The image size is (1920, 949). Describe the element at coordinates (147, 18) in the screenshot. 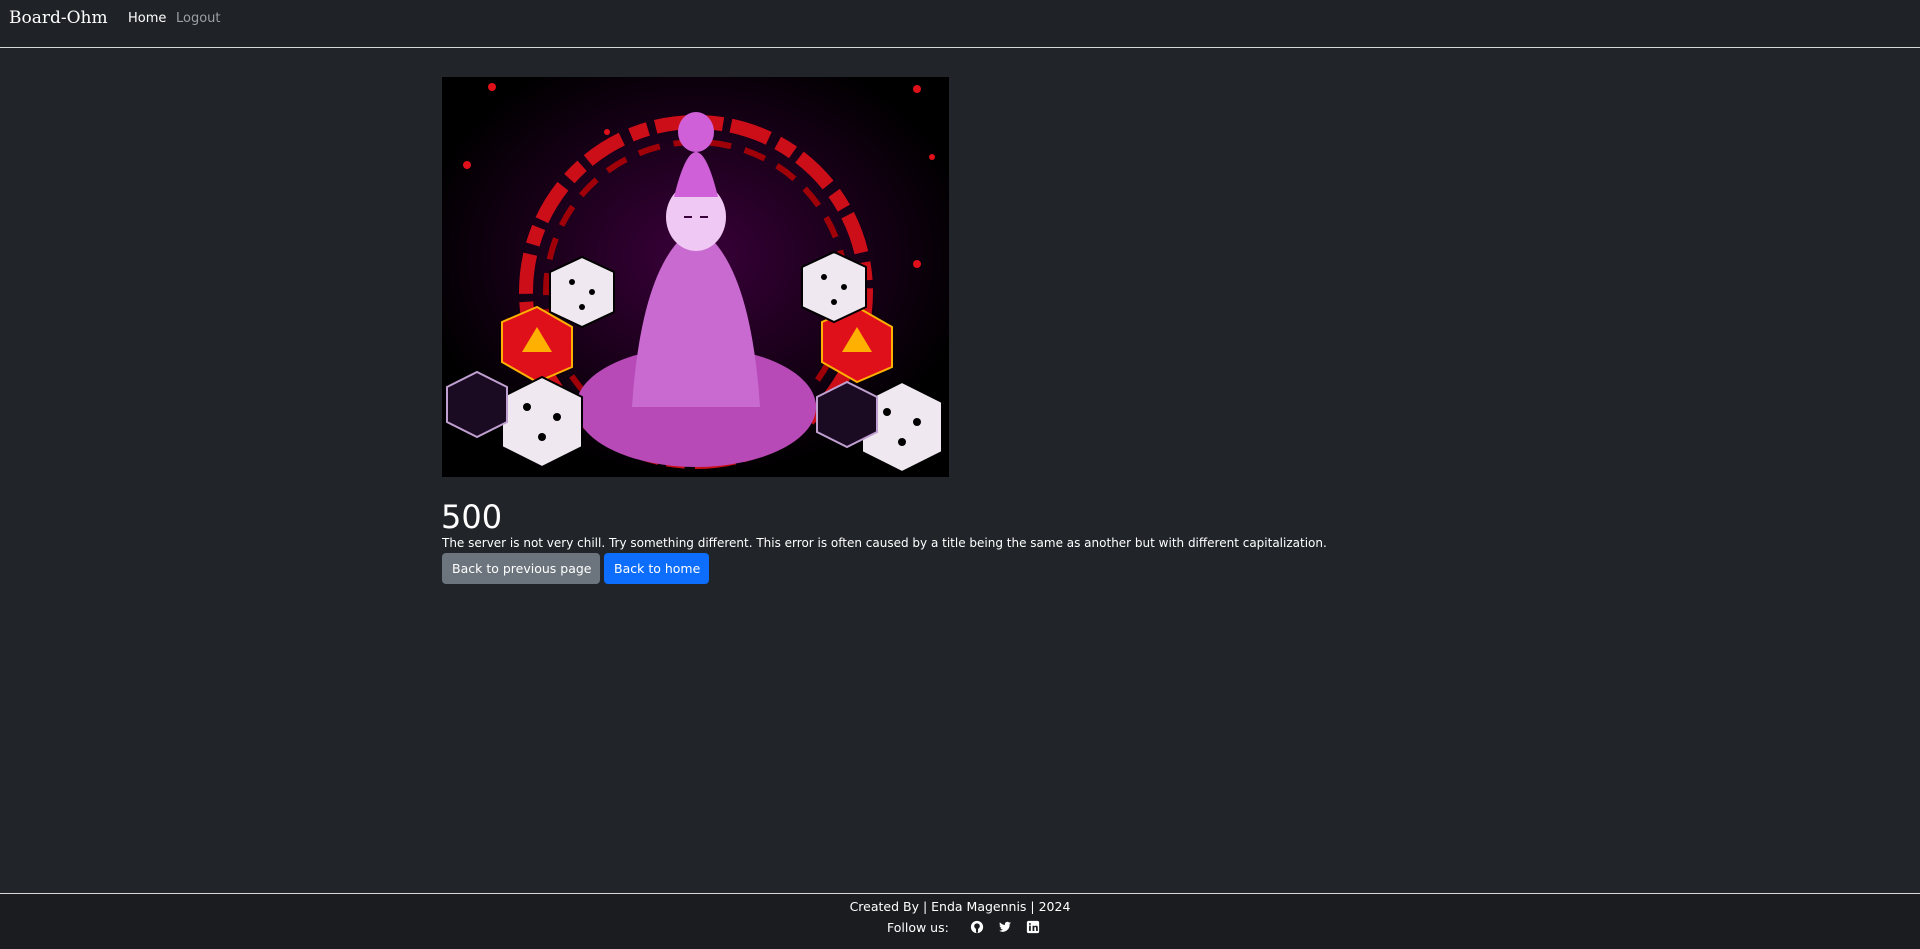

I see `nav-home-link: Home` at that location.